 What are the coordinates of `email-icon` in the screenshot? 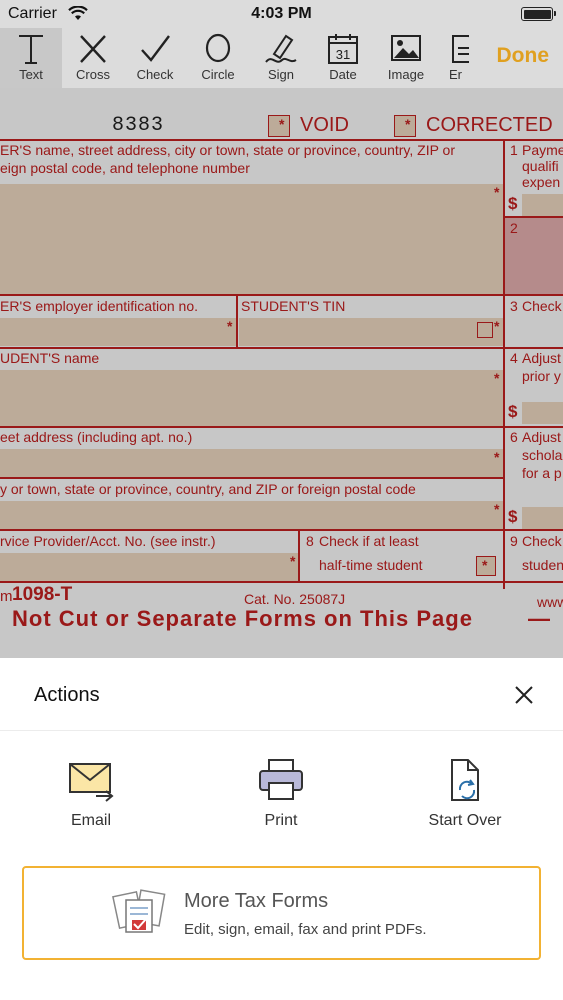 It's located at (91, 780).